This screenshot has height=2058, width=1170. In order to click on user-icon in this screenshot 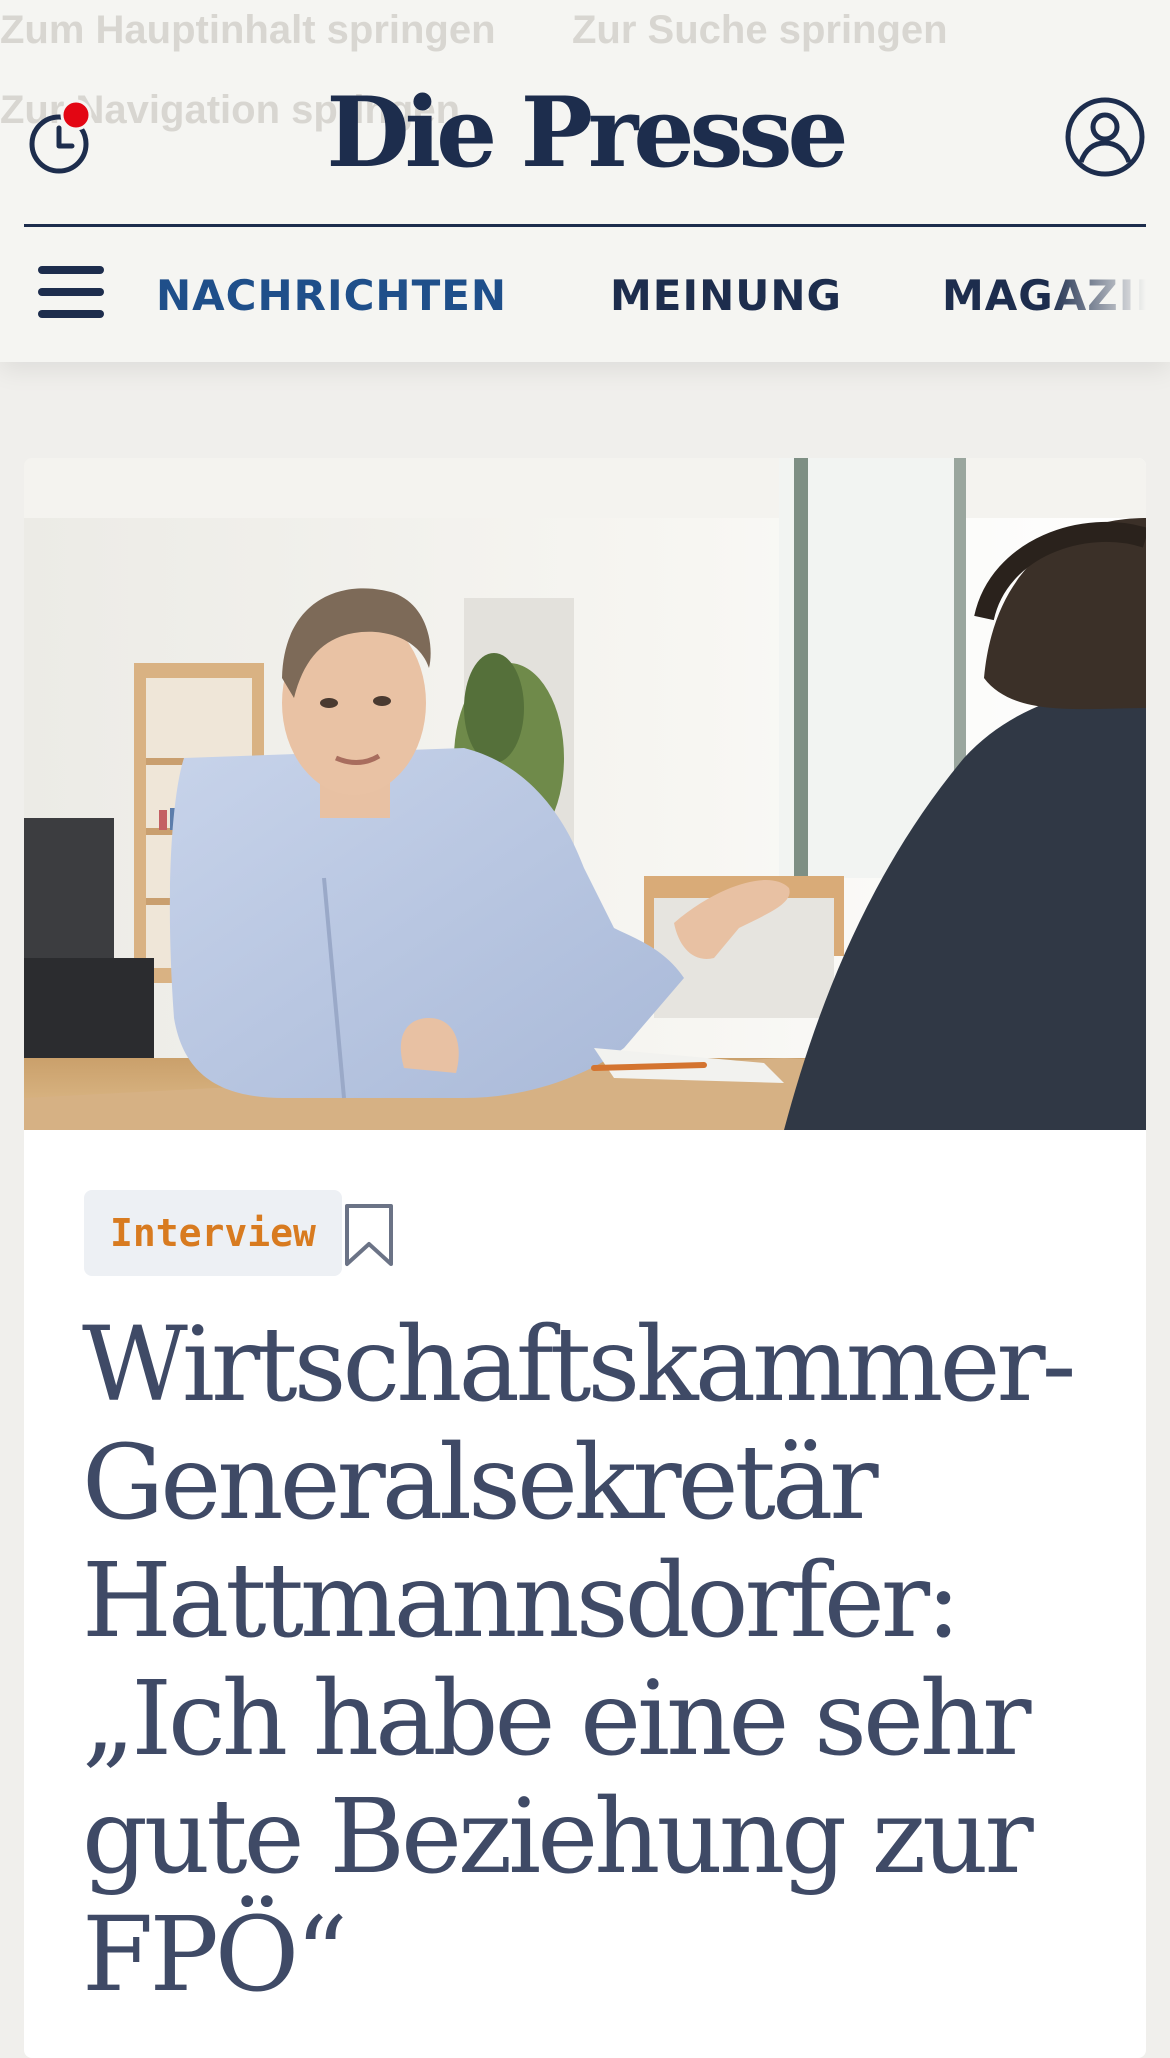, I will do `click(1105, 137)`.